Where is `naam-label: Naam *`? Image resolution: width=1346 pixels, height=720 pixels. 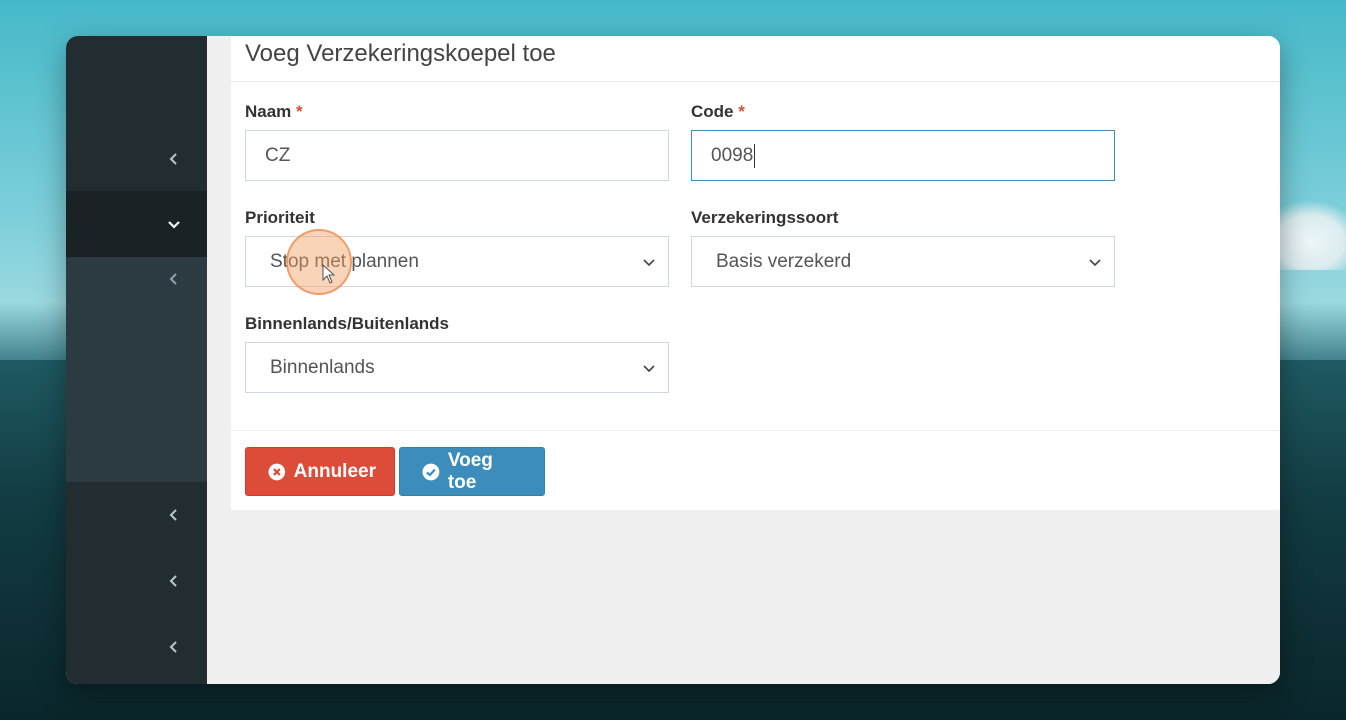
naam-label: Naam * is located at coordinates (274, 111).